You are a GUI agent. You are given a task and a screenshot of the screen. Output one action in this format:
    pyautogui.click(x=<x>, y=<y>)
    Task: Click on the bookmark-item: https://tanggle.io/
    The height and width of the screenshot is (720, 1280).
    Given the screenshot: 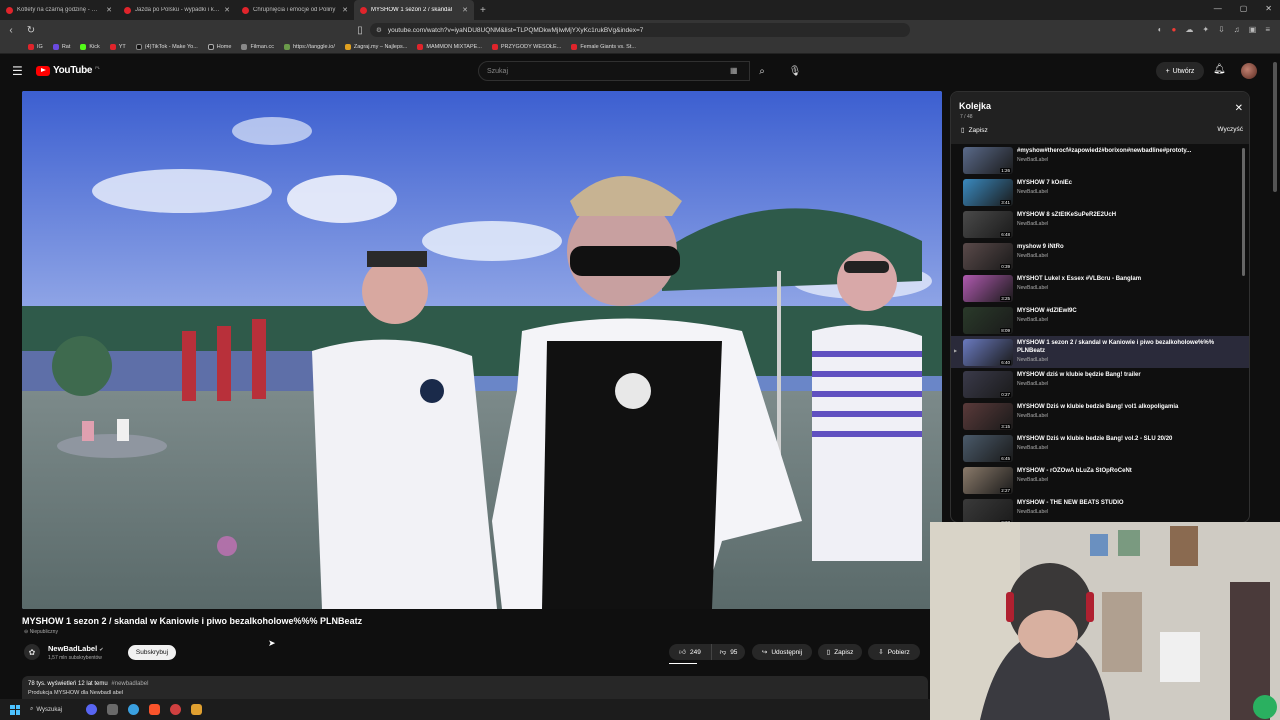 What is the action you would take?
    pyautogui.click(x=309, y=46)
    